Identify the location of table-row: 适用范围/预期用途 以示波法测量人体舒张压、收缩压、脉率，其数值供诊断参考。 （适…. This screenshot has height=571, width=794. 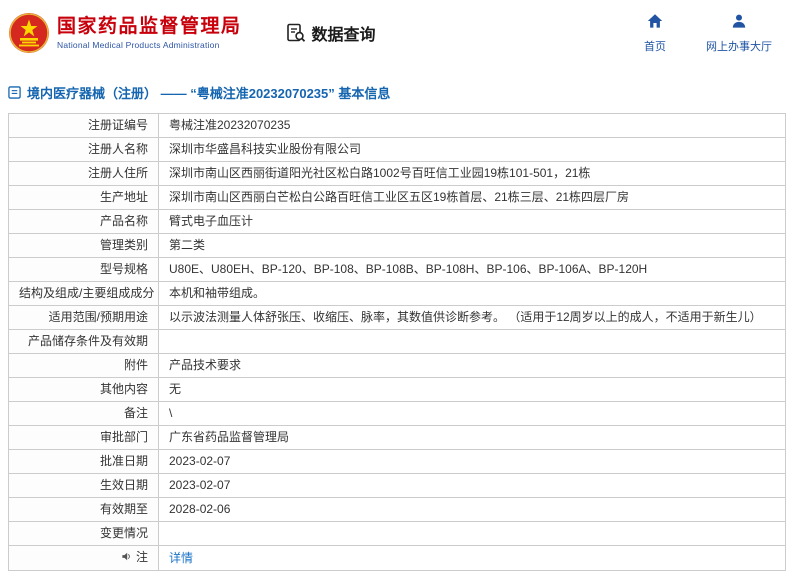
(397, 317).